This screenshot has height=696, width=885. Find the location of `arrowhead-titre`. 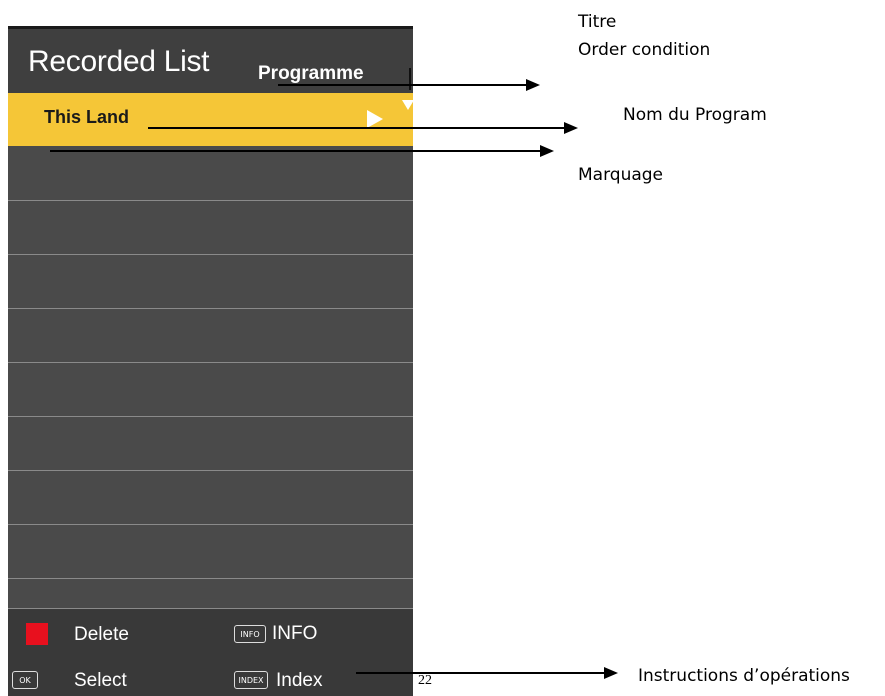

arrowhead-titre is located at coordinates (533, 85).